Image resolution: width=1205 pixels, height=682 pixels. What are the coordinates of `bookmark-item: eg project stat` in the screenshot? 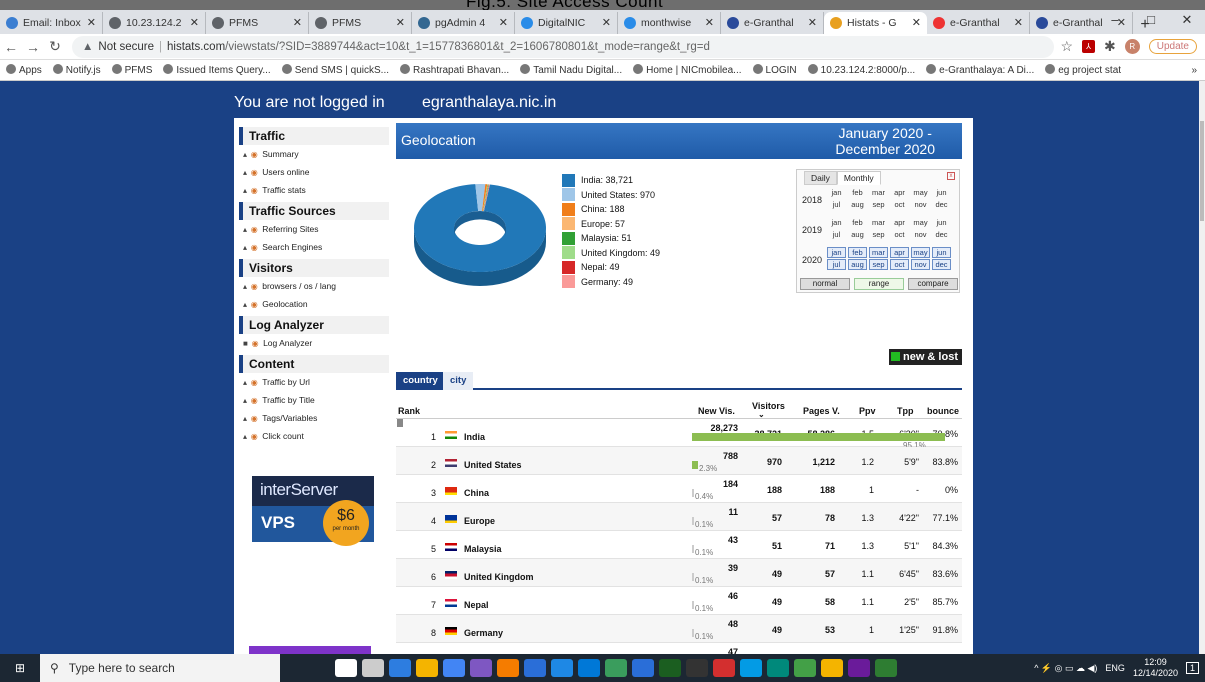 It's located at (1083, 70).